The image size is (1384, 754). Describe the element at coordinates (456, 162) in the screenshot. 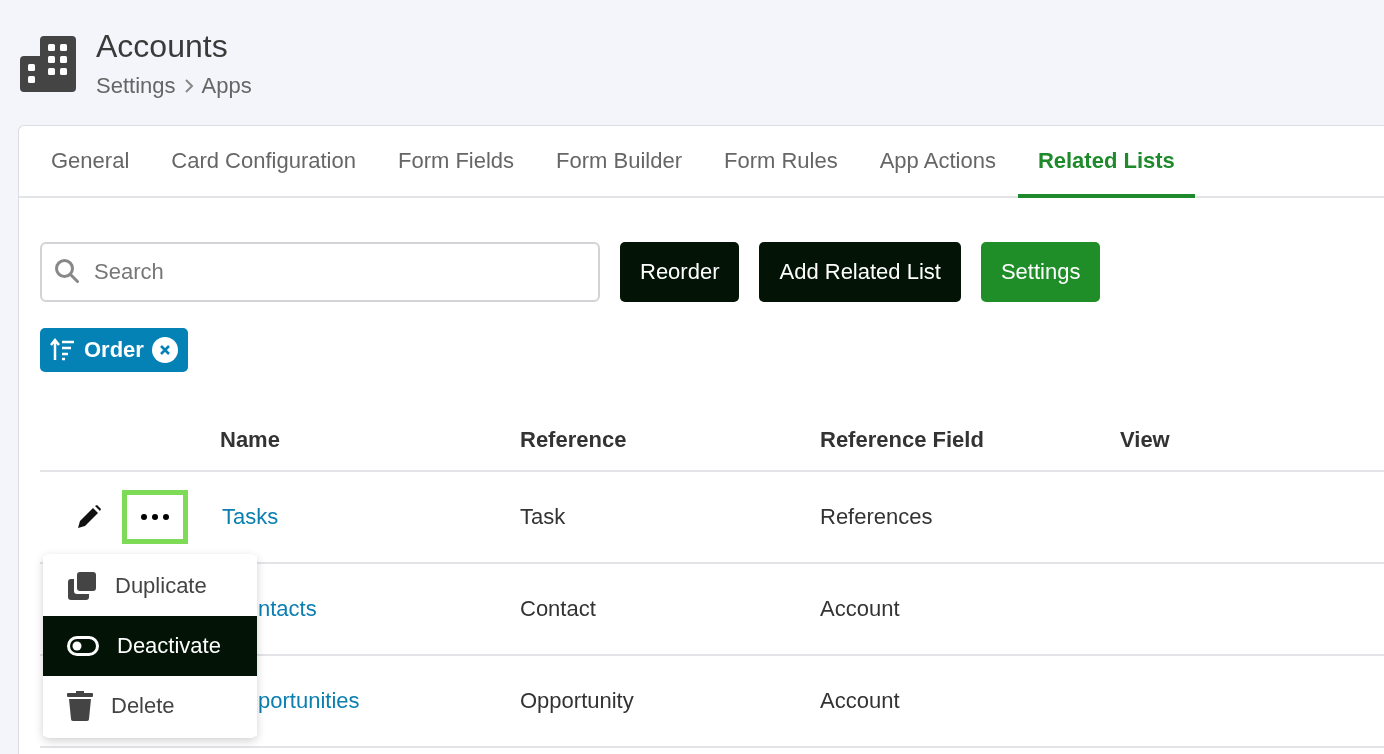

I see `tab: Form Fields` at that location.